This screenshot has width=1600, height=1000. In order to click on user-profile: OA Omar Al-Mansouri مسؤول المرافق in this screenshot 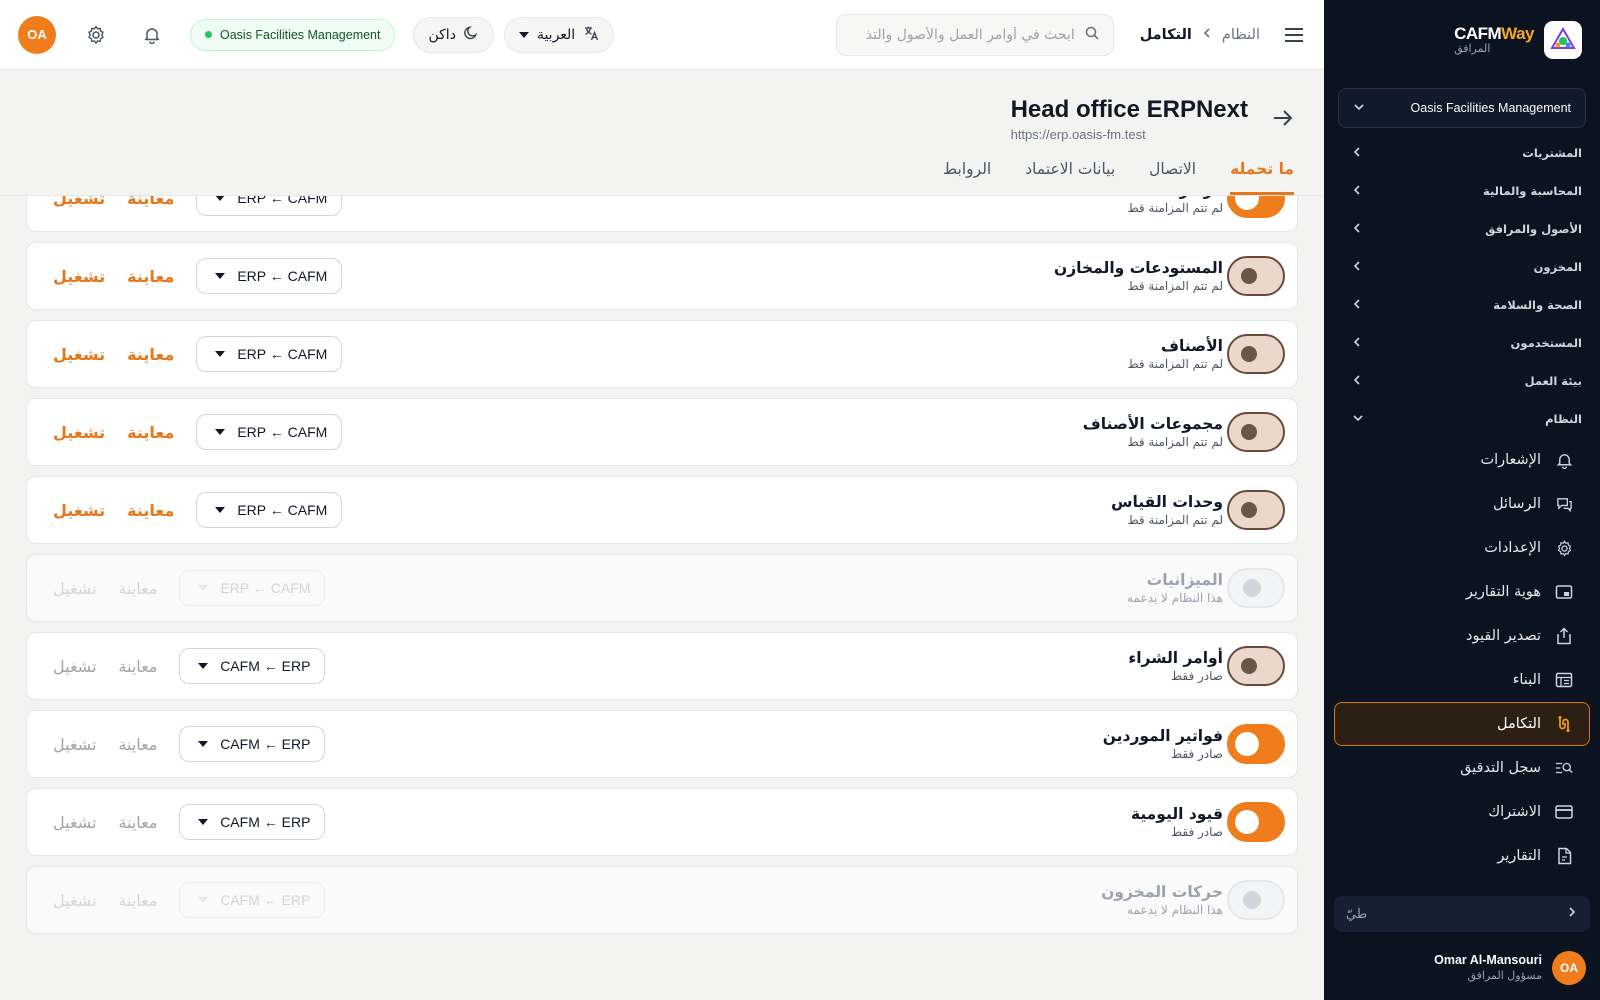, I will do `click(1462, 968)`.